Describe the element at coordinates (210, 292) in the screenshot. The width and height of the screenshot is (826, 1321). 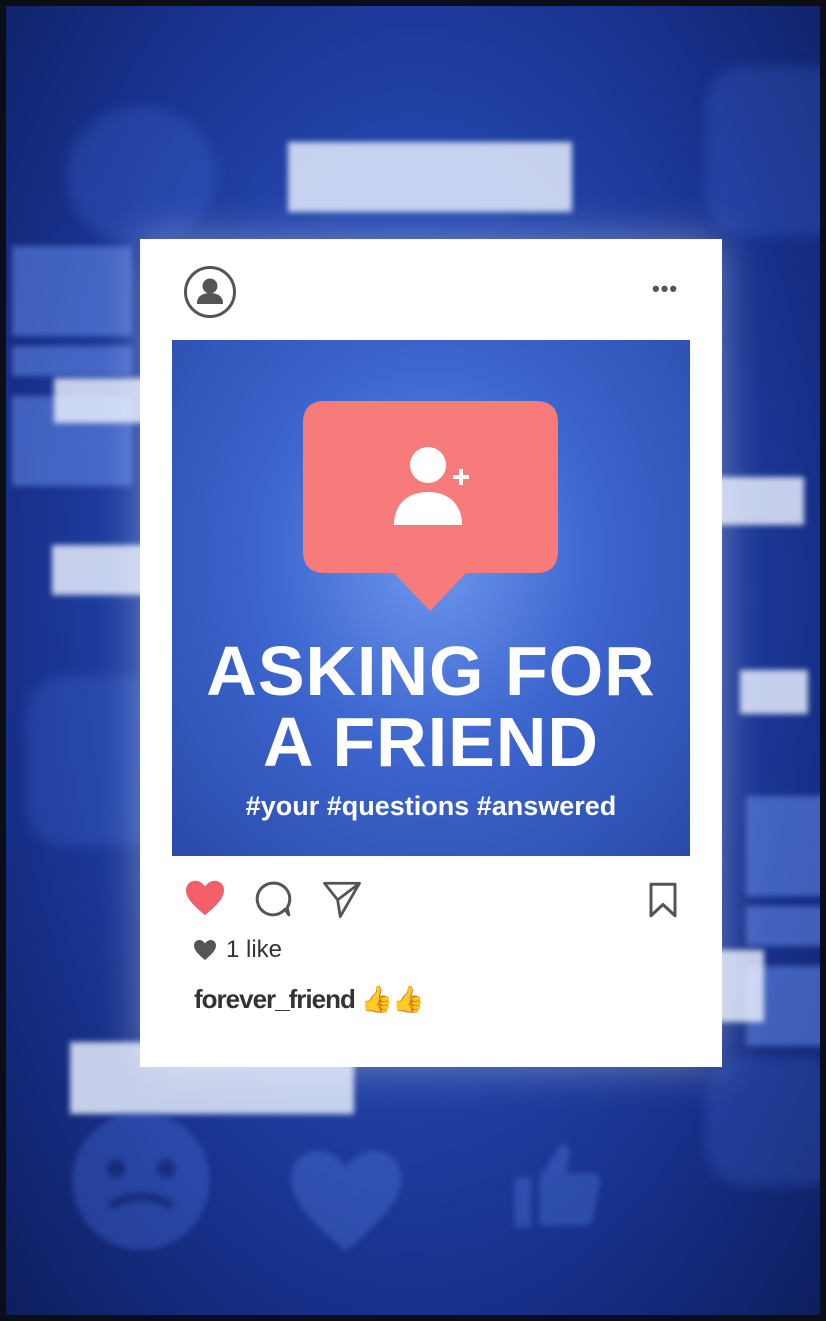
I see `user-avatar-icon` at that location.